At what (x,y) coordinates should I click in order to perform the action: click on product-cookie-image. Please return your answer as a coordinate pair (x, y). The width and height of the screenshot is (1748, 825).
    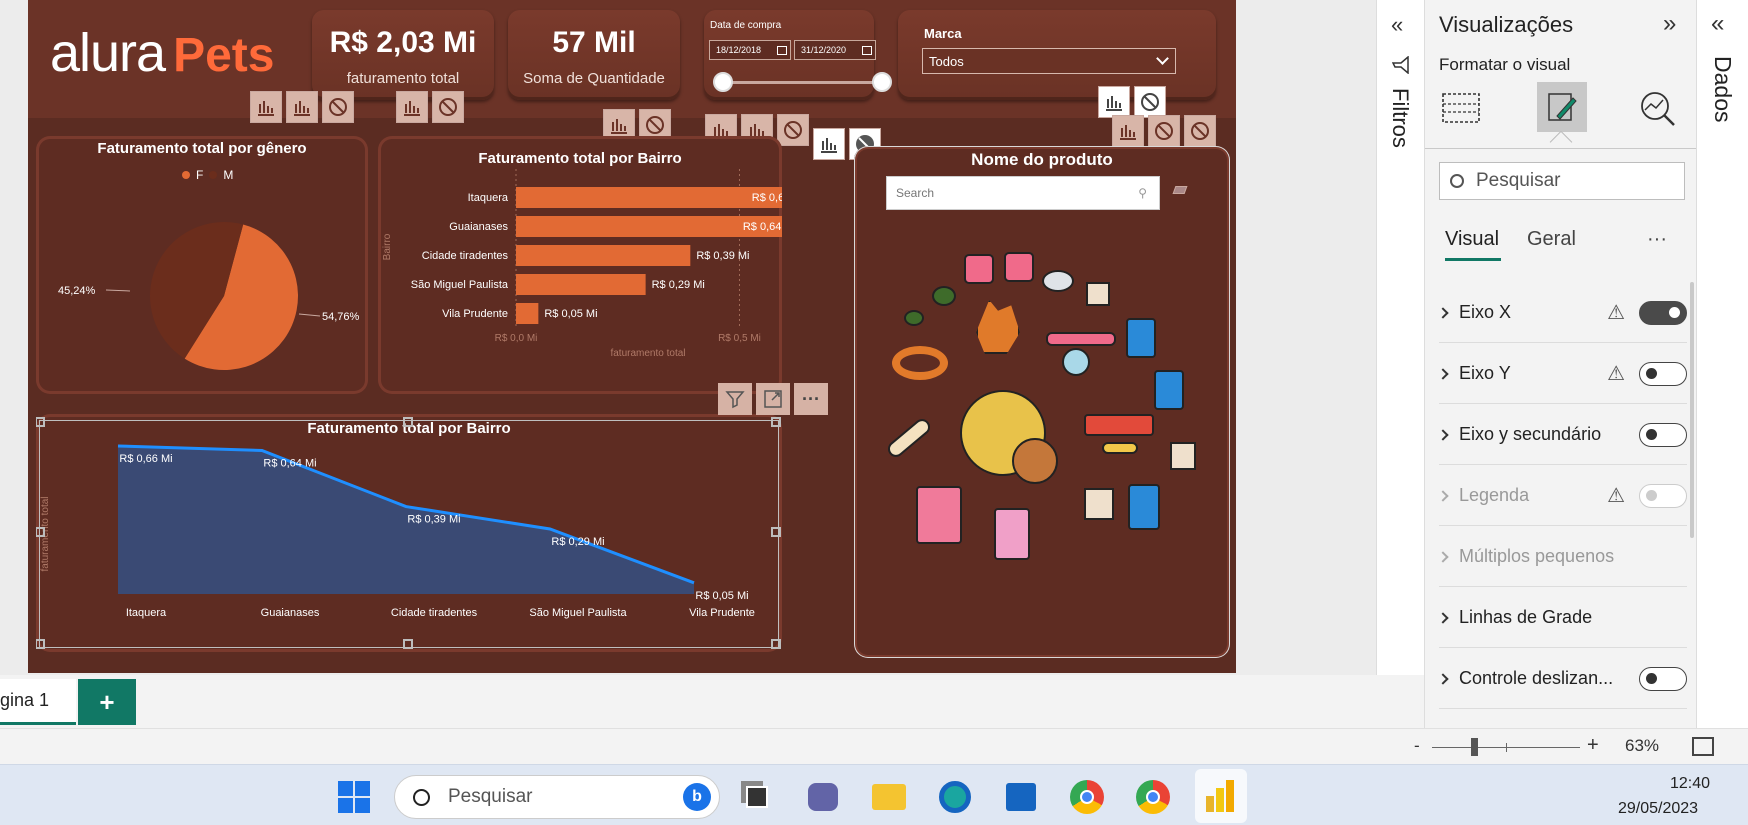
    Looking at the image, I should click on (1035, 461).